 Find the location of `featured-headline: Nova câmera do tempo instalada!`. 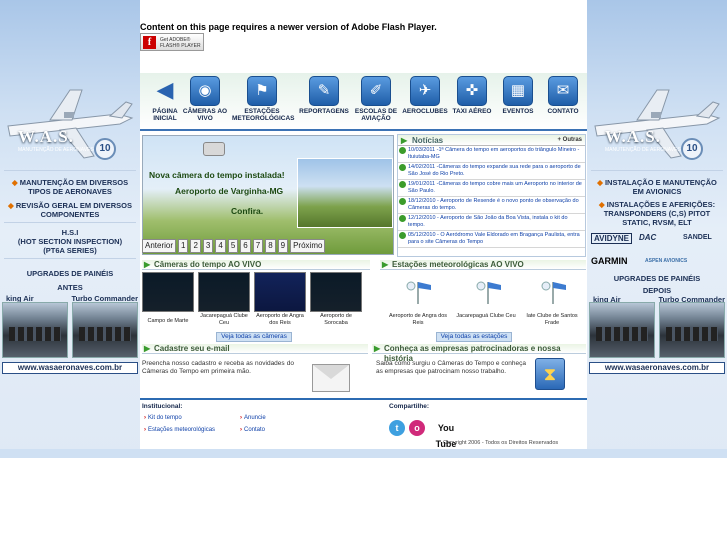

featured-headline: Nova câmera do tempo instalada! is located at coordinates (217, 175).